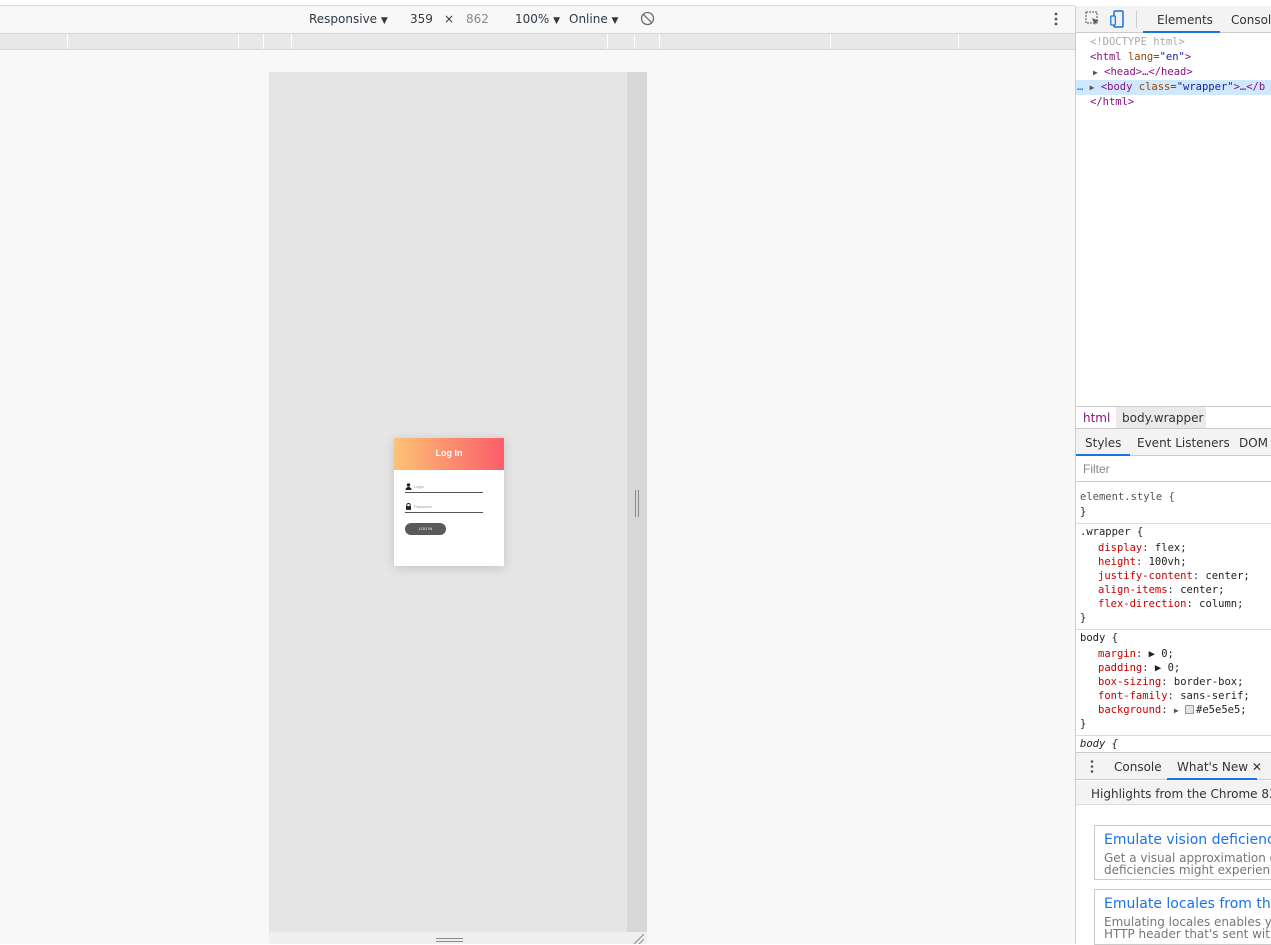 The image size is (1271, 945). Describe the element at coordinates (1175, 744) in the screenshot. I see `user-agent-body-selector: body {` at that location.